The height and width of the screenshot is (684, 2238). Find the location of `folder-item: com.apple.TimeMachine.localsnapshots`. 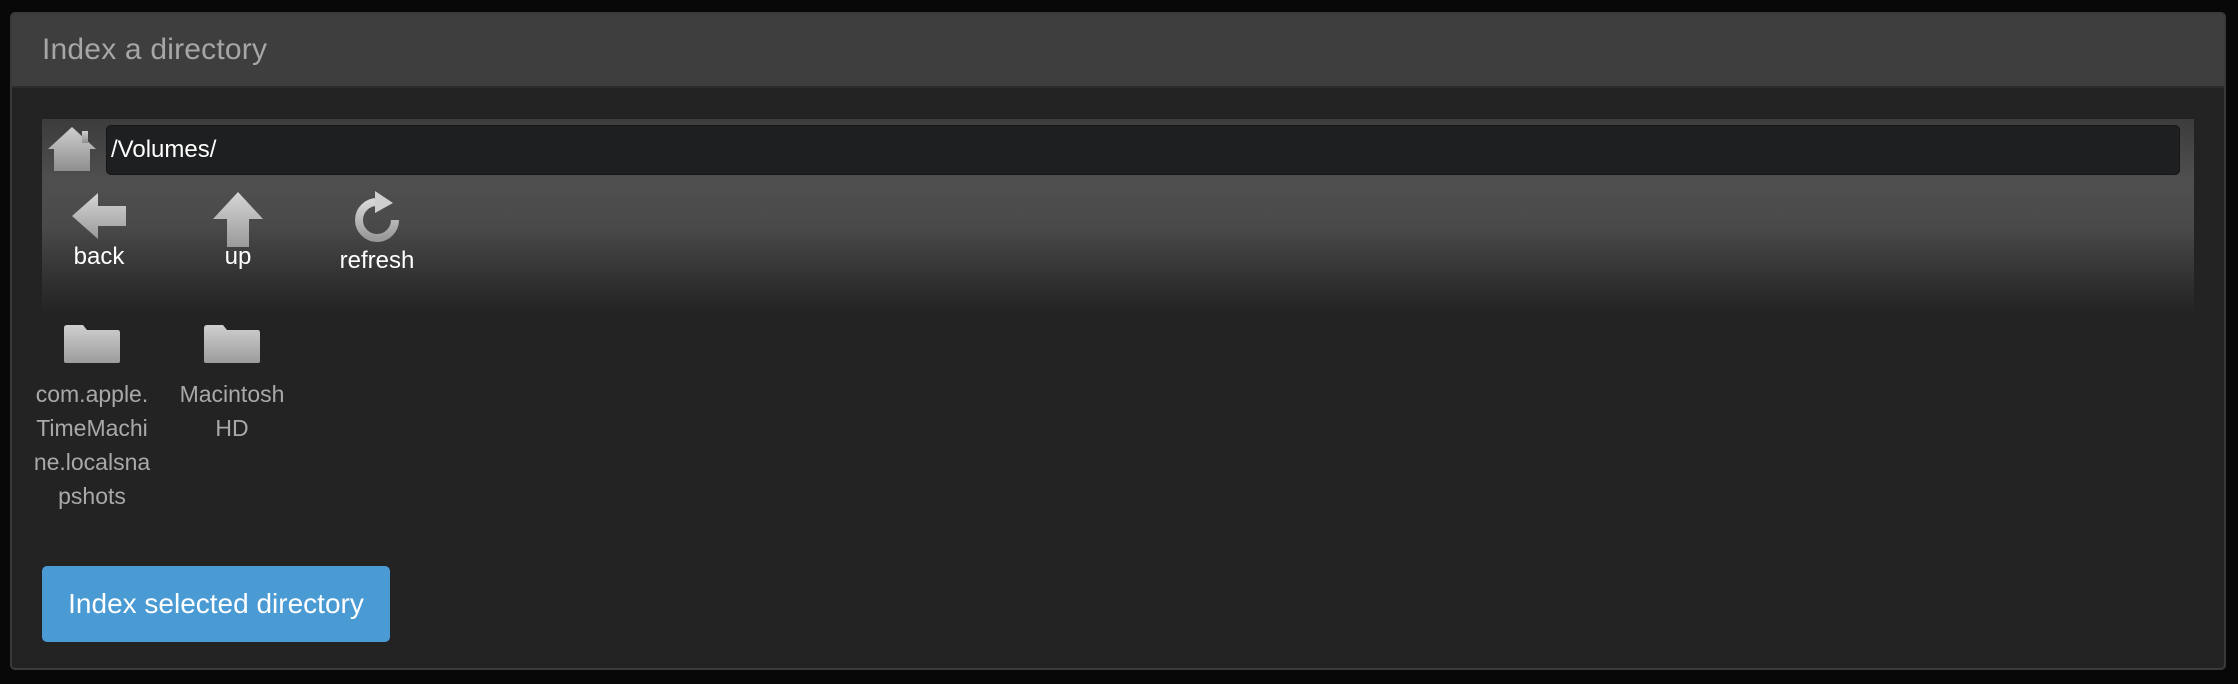

folder-item: com.apple.TimeMachine.localsnapshots is located at coordinates (92, 418).